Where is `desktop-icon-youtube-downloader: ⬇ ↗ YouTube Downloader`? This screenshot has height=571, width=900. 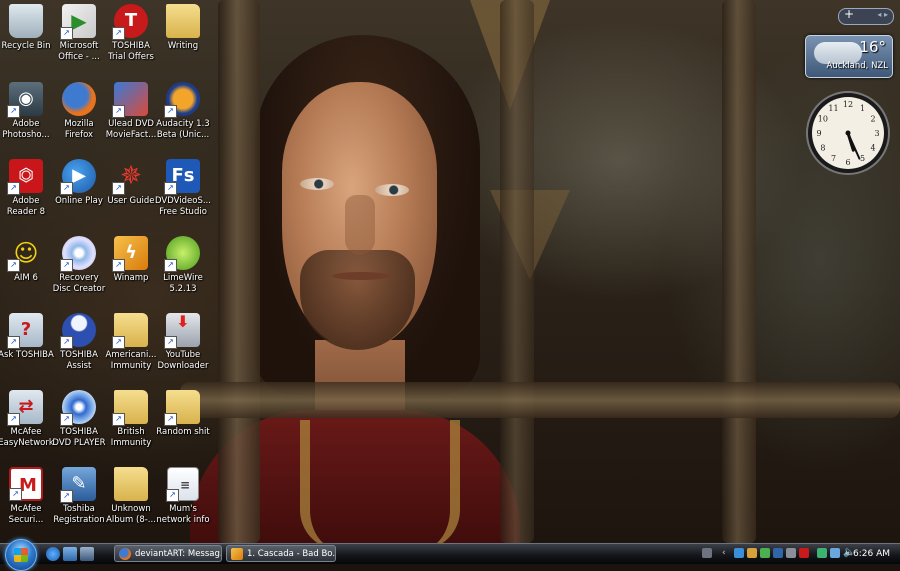 desktop-icon-youtube-downloader: ⬇ ↗ YouTube Downloader is located at coordinates (183, 348).